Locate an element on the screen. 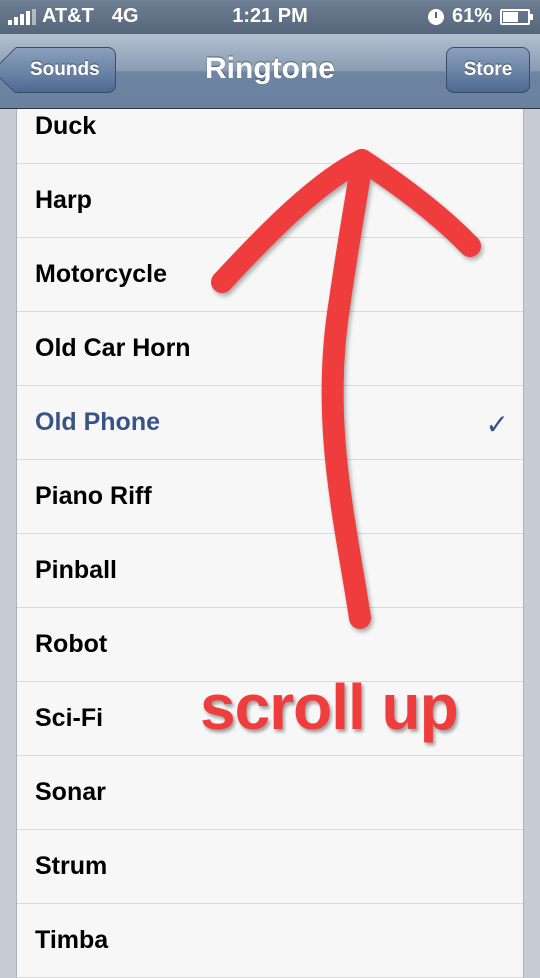  scroll-up-annotation: scroll up is located at coordinates (329, 707).